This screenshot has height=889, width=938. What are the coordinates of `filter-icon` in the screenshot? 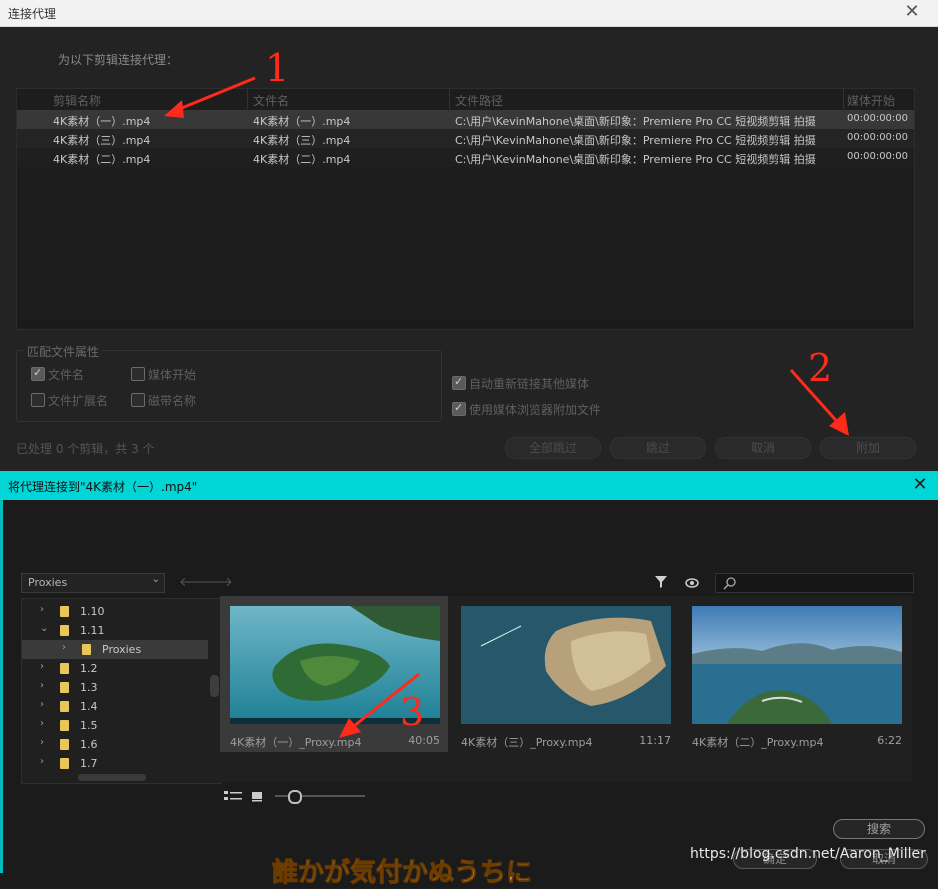 It's located at (661, 582).